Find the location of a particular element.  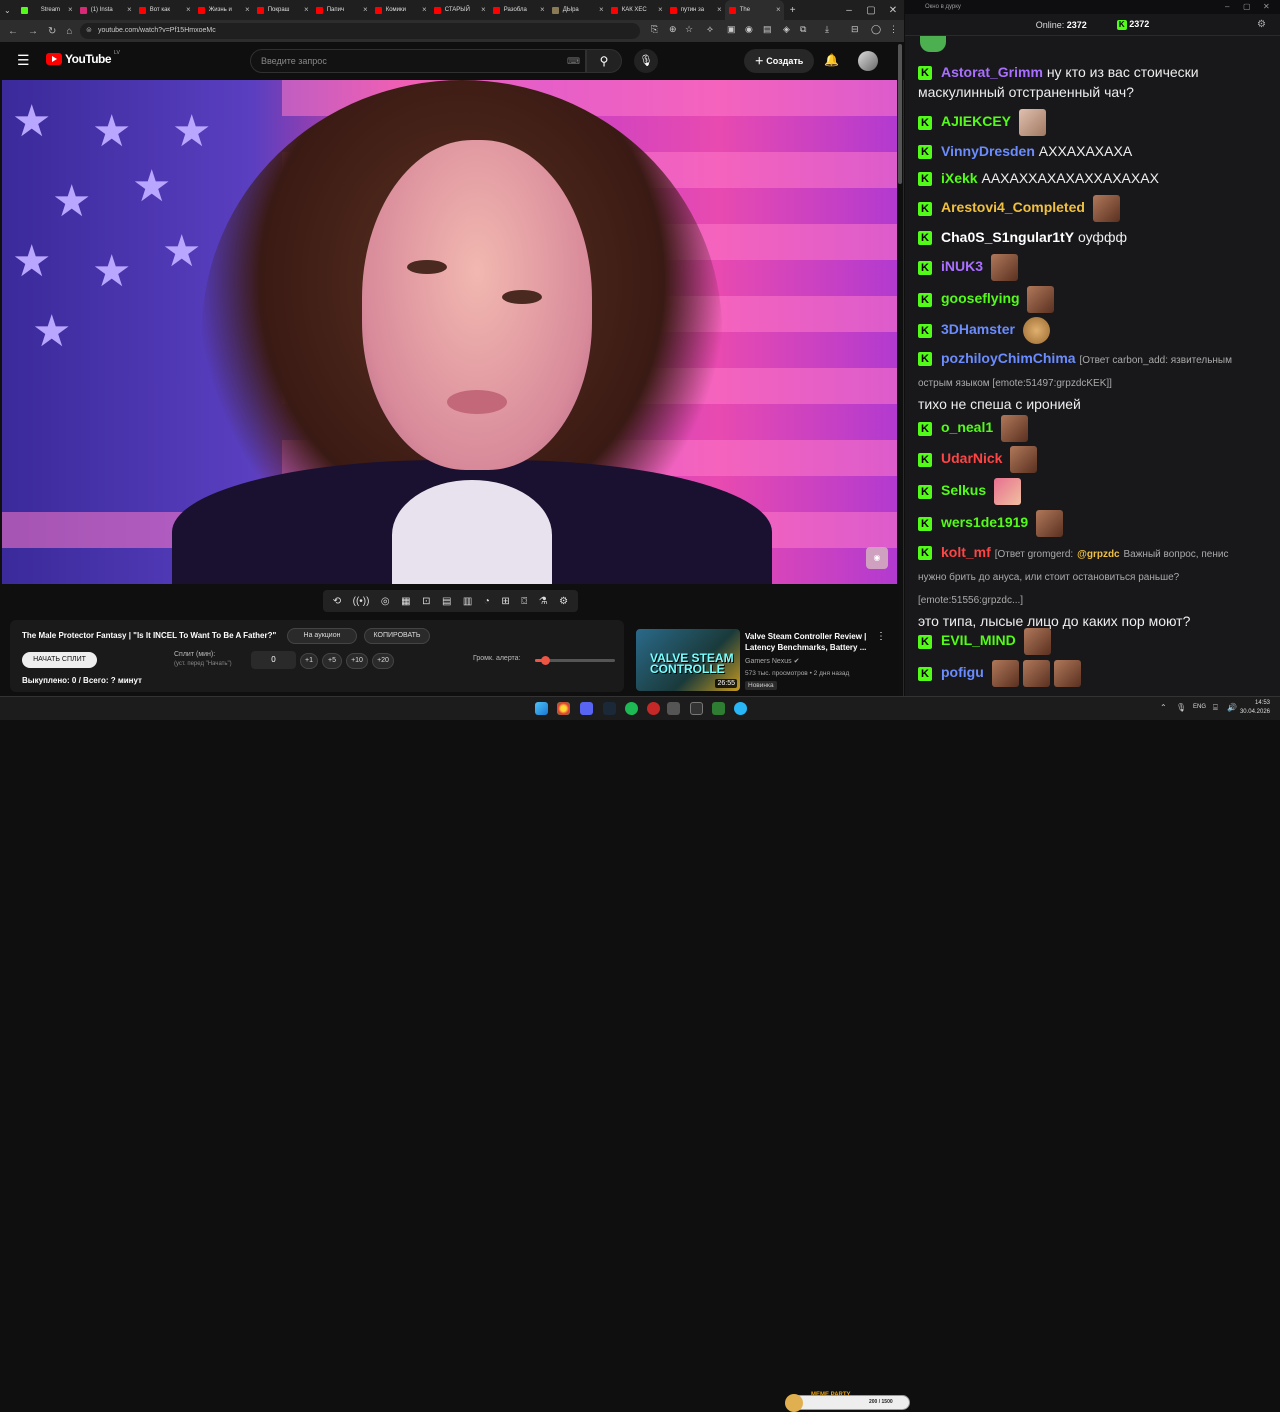

forward-icon: → is located at coordinates (33, 31).